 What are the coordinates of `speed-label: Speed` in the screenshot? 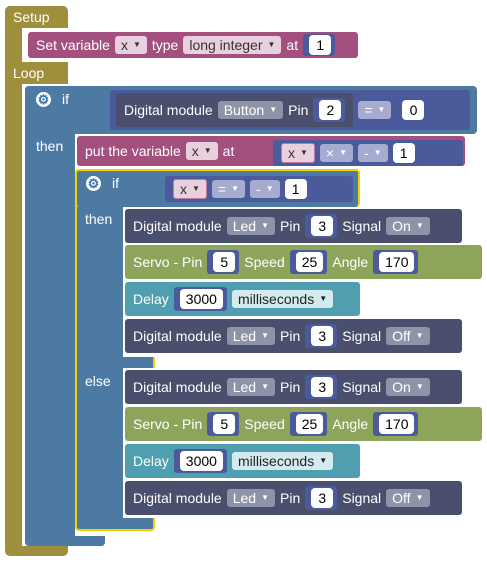 It's located at (264, 424).